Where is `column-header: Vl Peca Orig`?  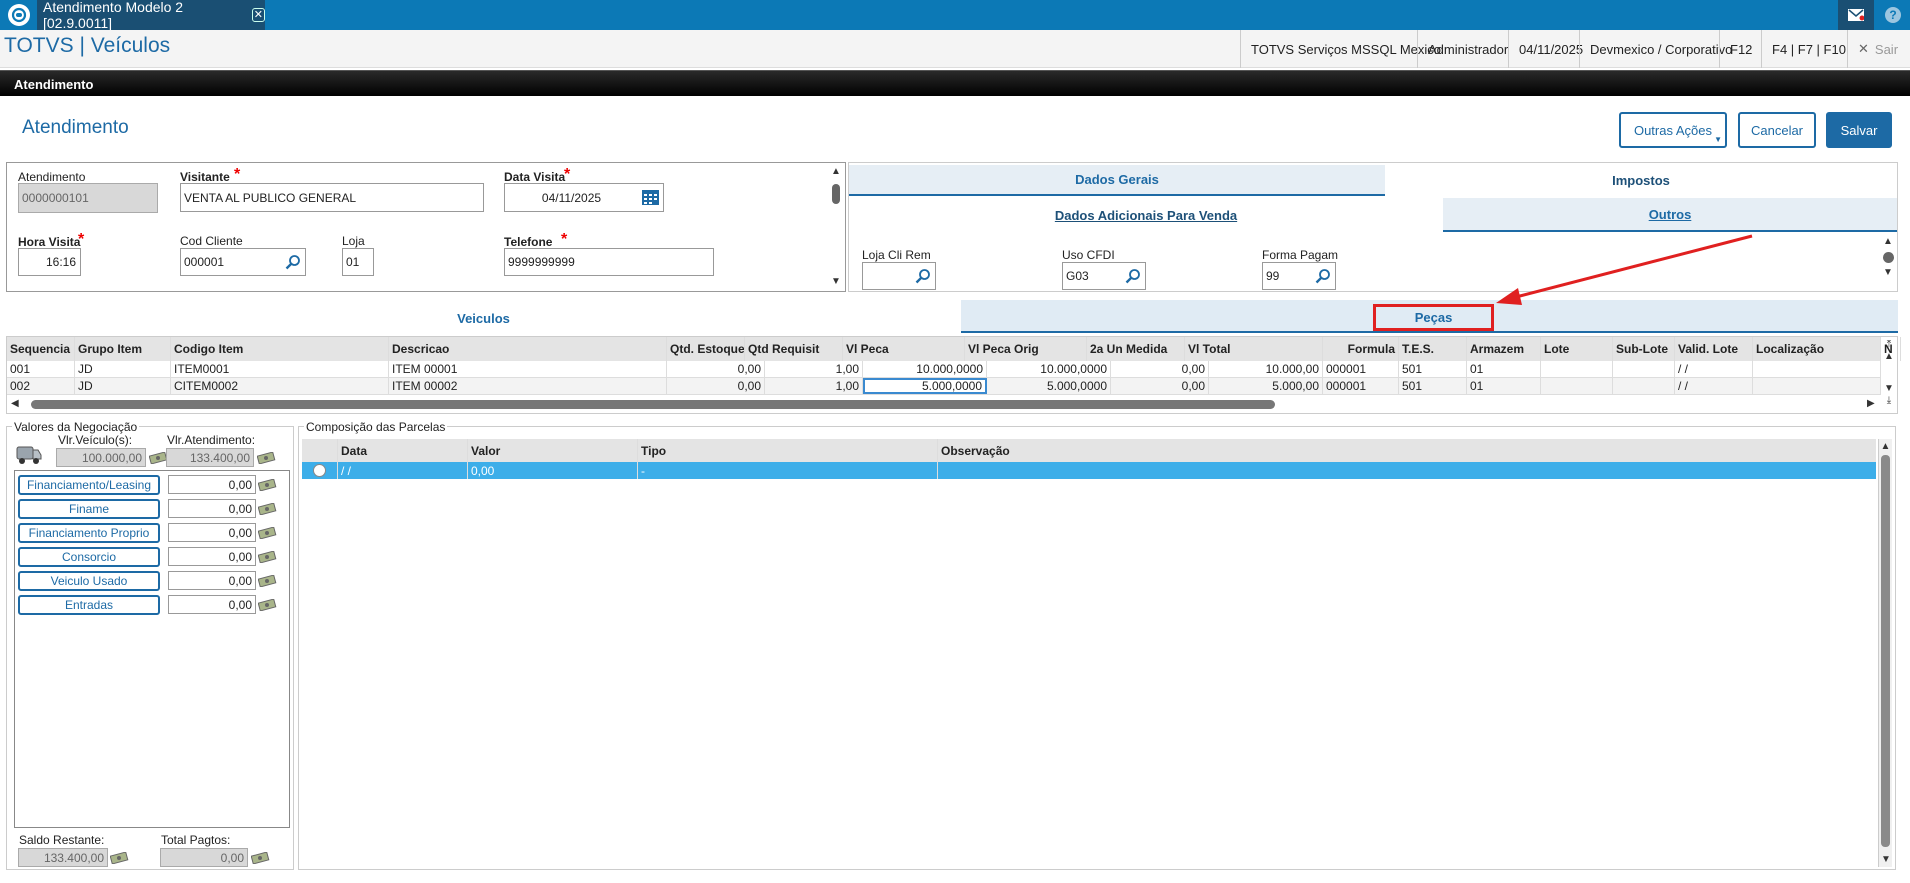 column-header: Vl Peca Orig is located at coordinates (1026, 349).